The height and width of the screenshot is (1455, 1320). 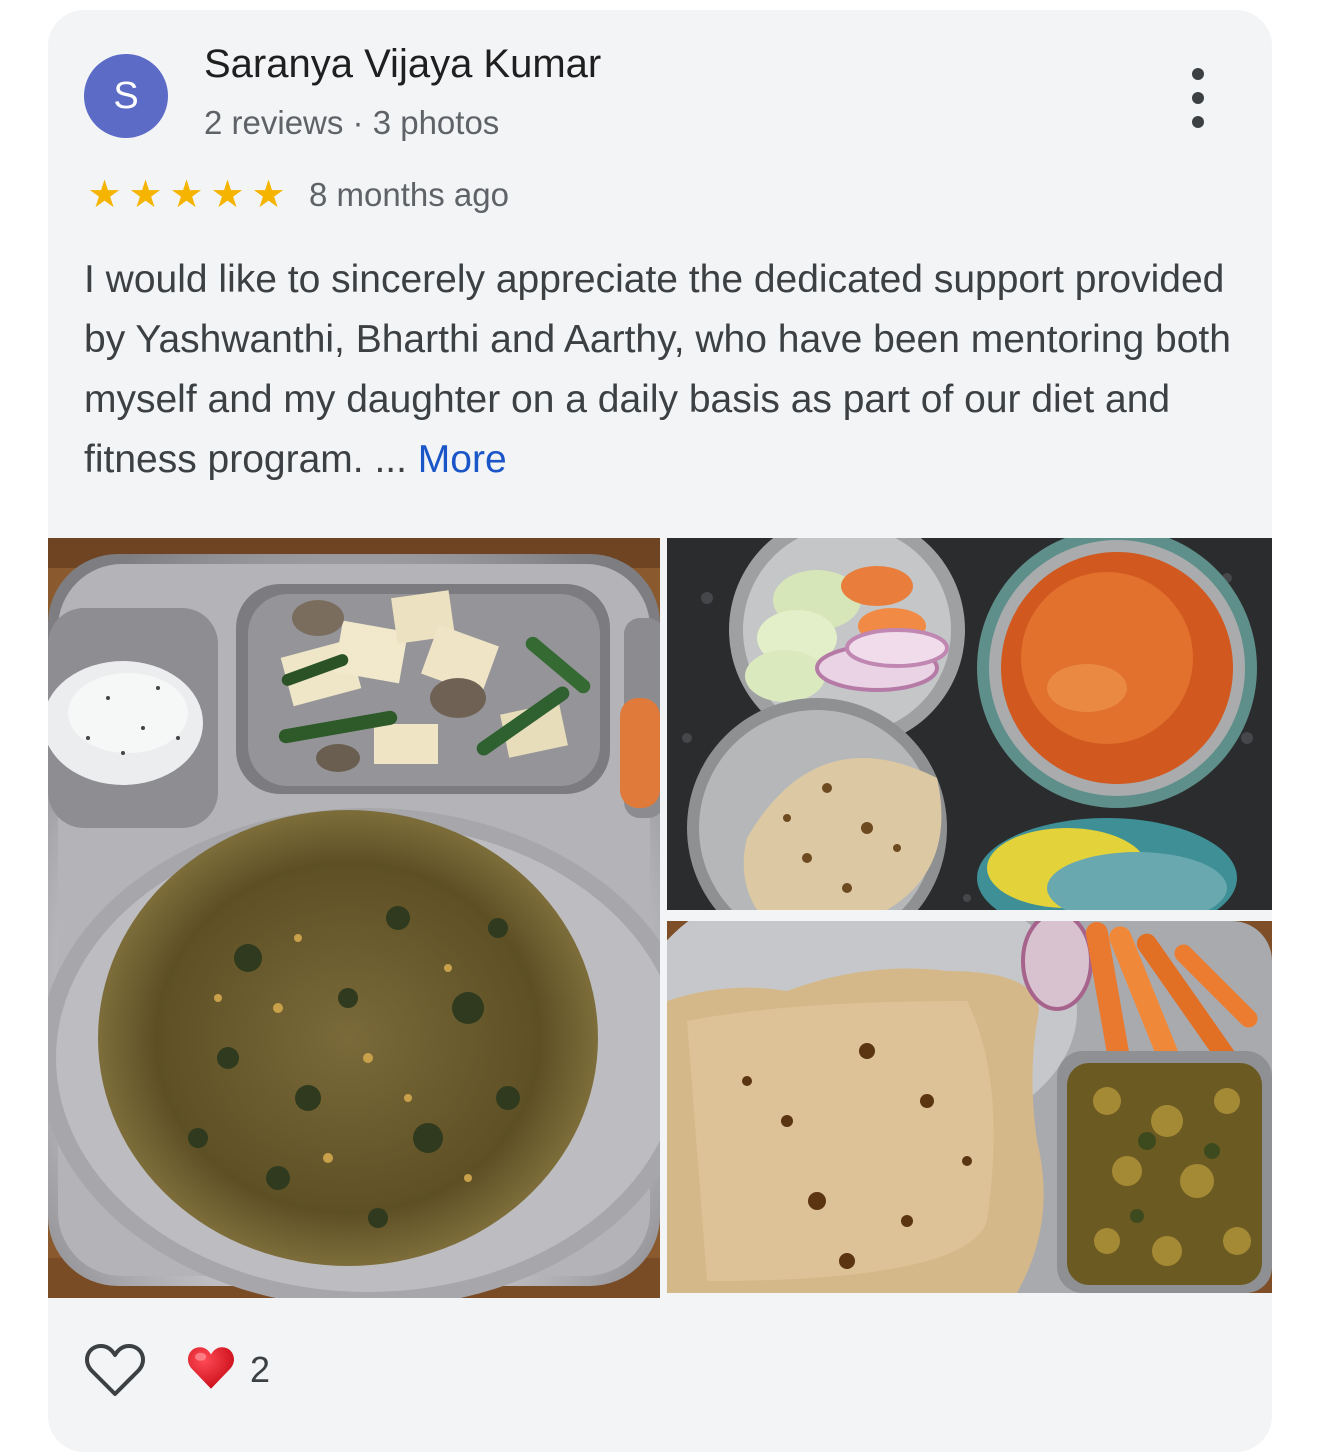 What do you see at coordinates (1198, 98) in the screenshot?
I see `more-options-icon` at bounding box center [1198, 98].